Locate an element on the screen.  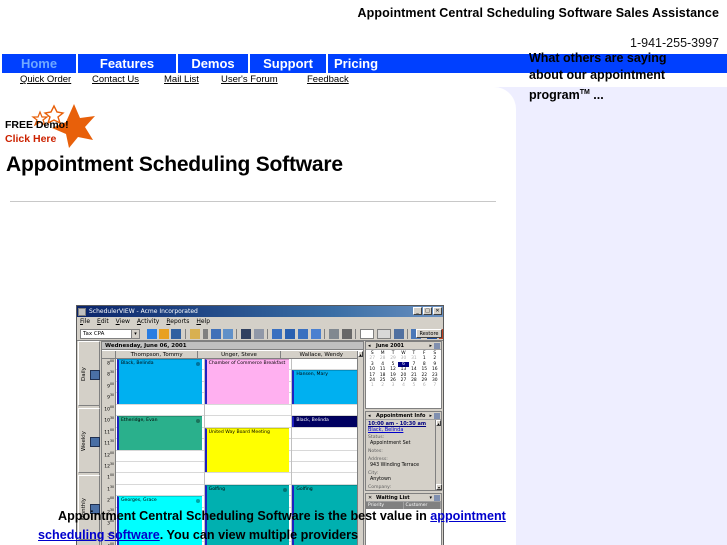
time-label: 930 is located at coordinates (110, 397).